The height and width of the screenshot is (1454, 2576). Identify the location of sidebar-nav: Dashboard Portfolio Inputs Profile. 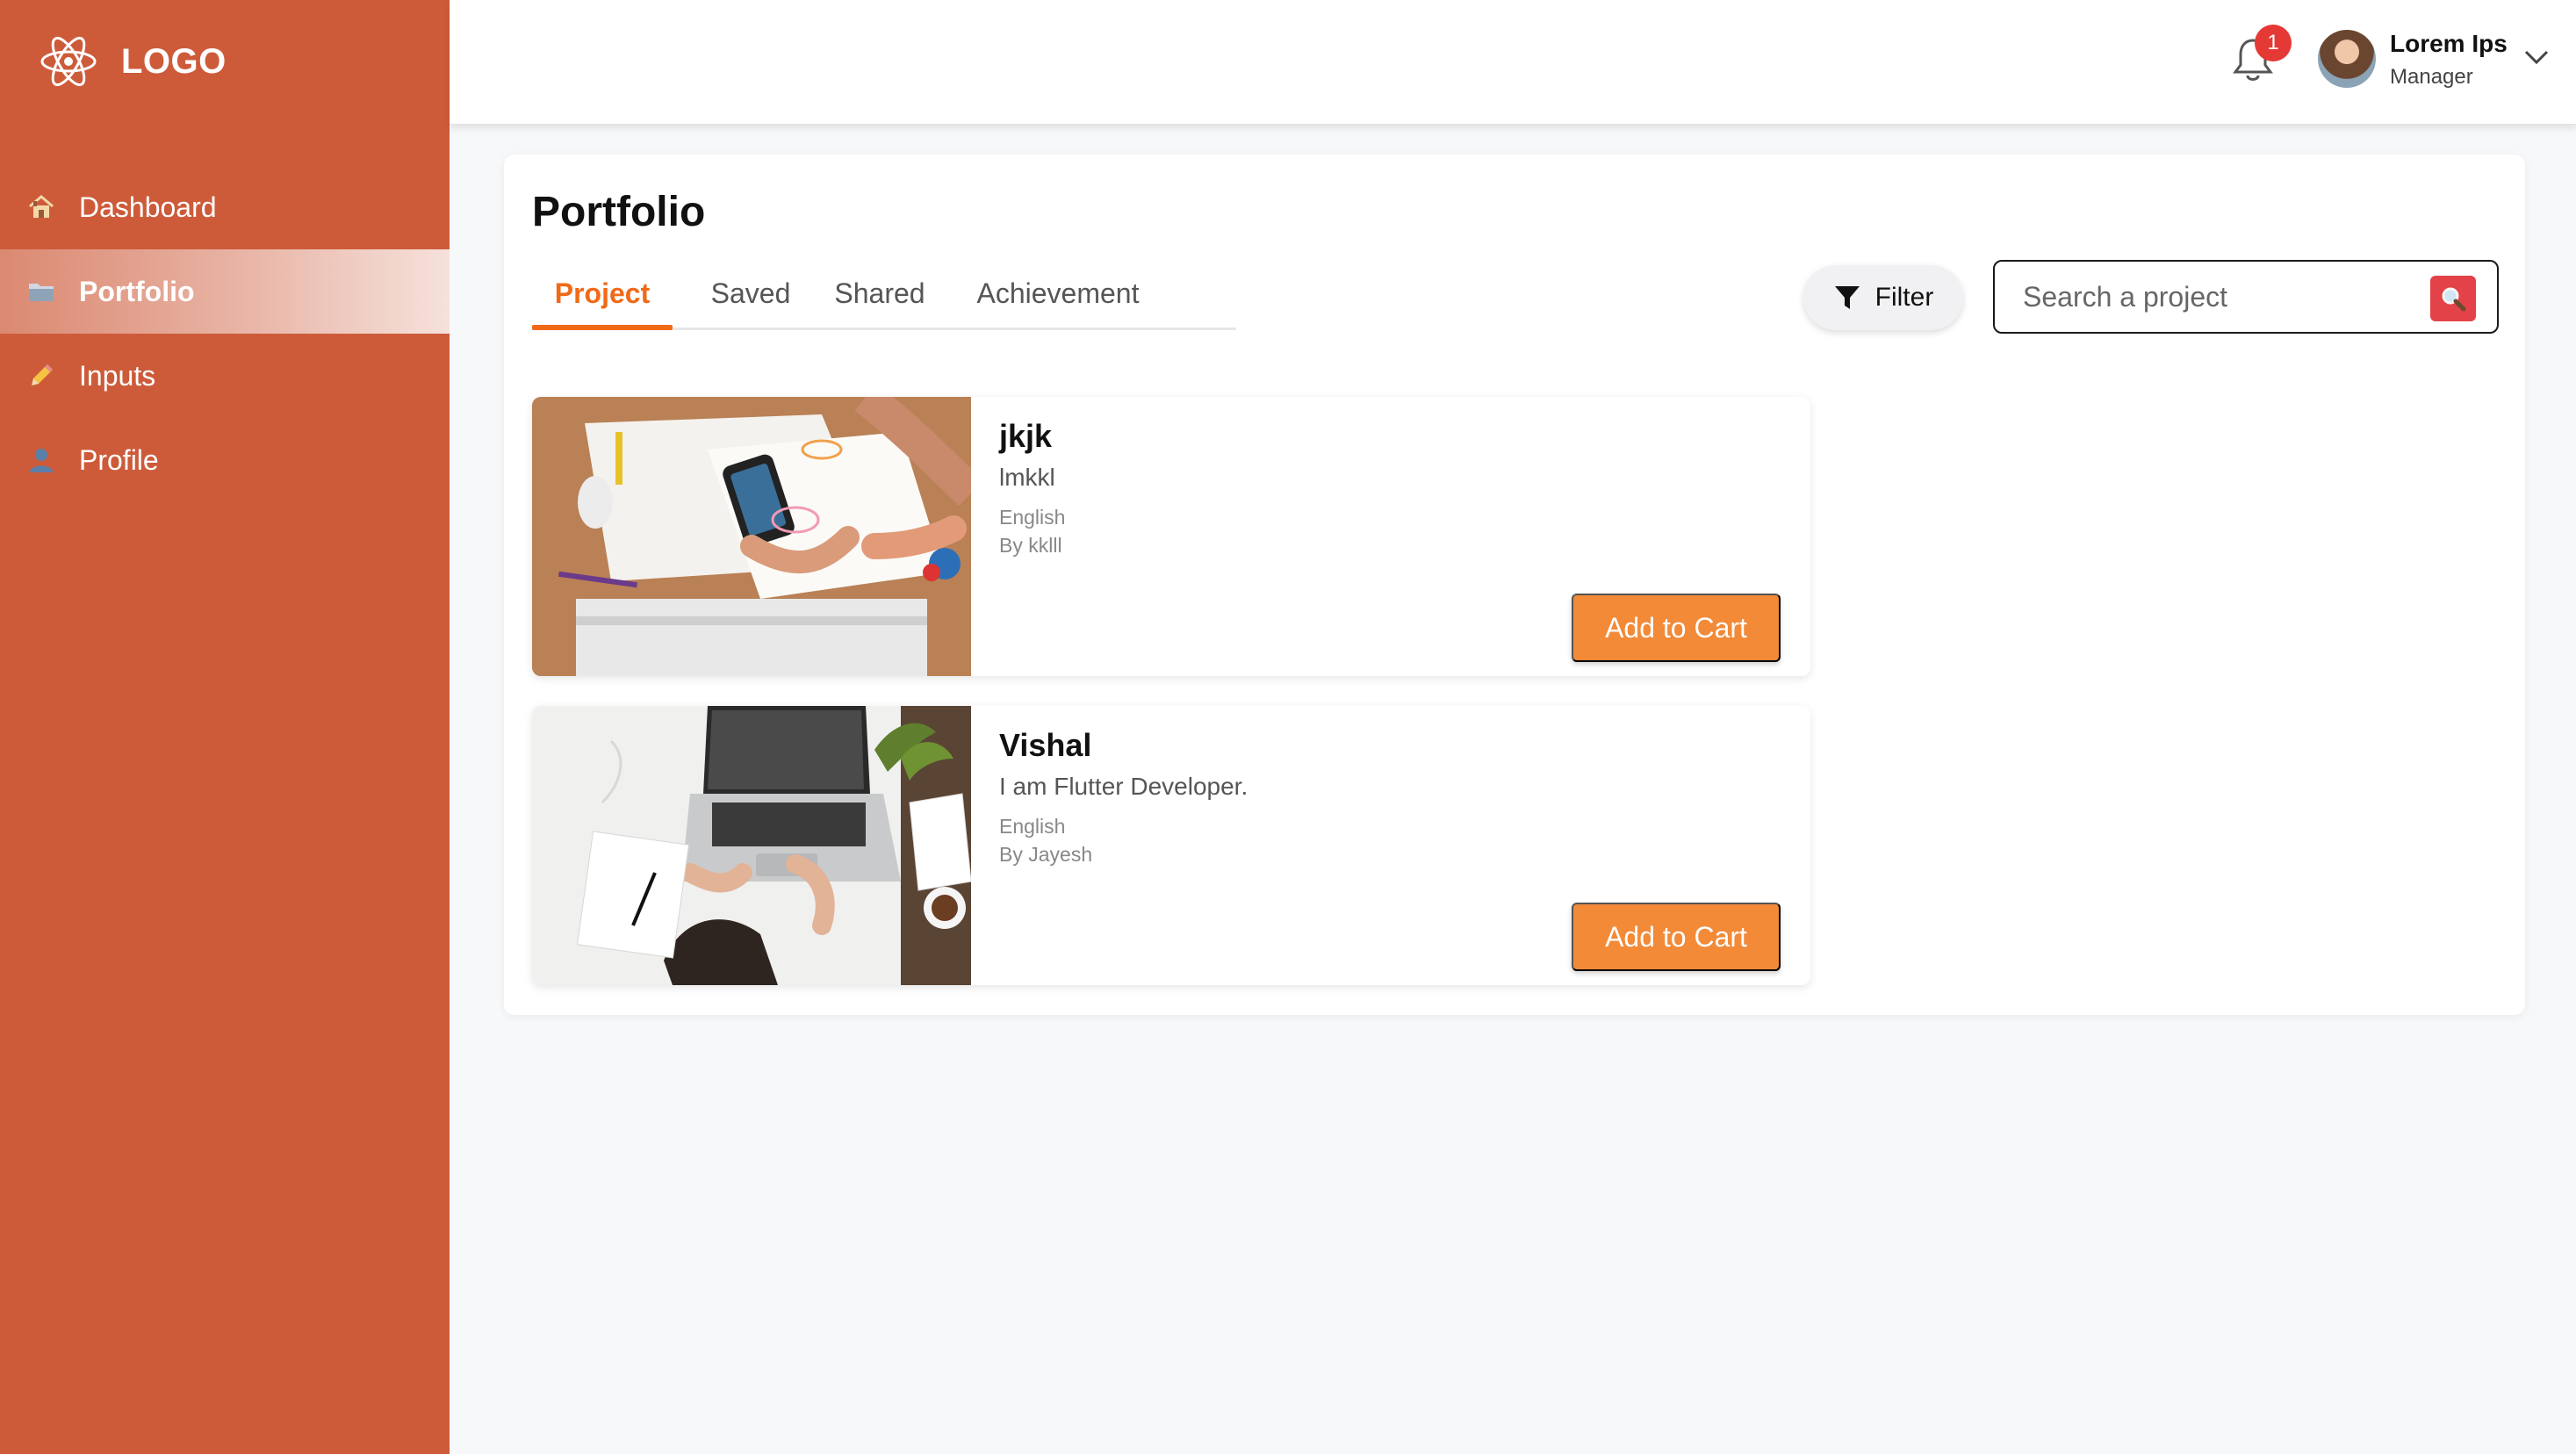
(225, 333).